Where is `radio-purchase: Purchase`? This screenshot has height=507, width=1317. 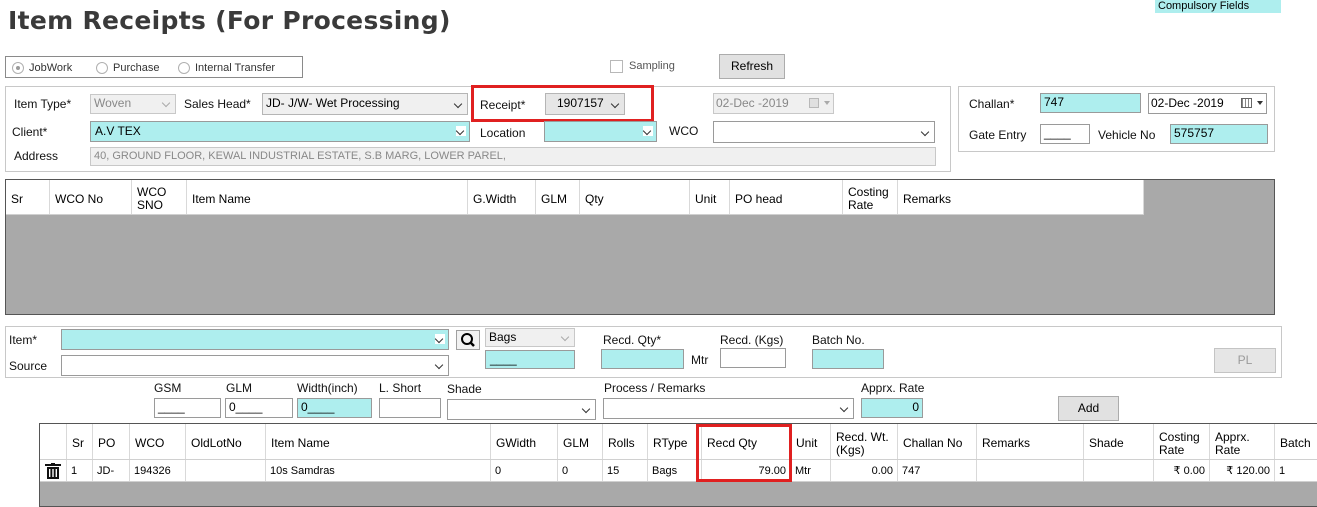 radio-purchase: Purchase is located at coordinates (127, 68).